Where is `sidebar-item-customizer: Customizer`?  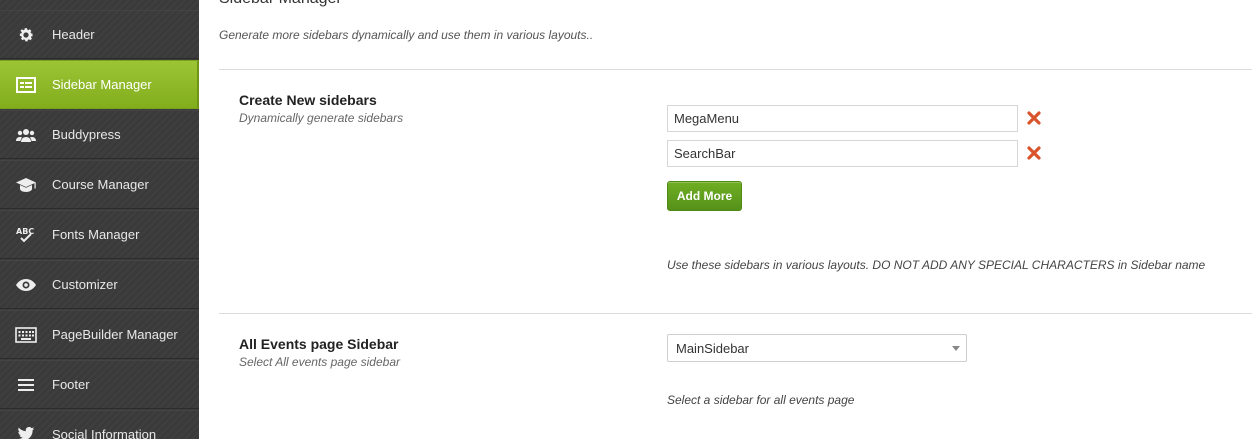
sidebar-item-customizer: Customizer is located at coordinates (99, 284).